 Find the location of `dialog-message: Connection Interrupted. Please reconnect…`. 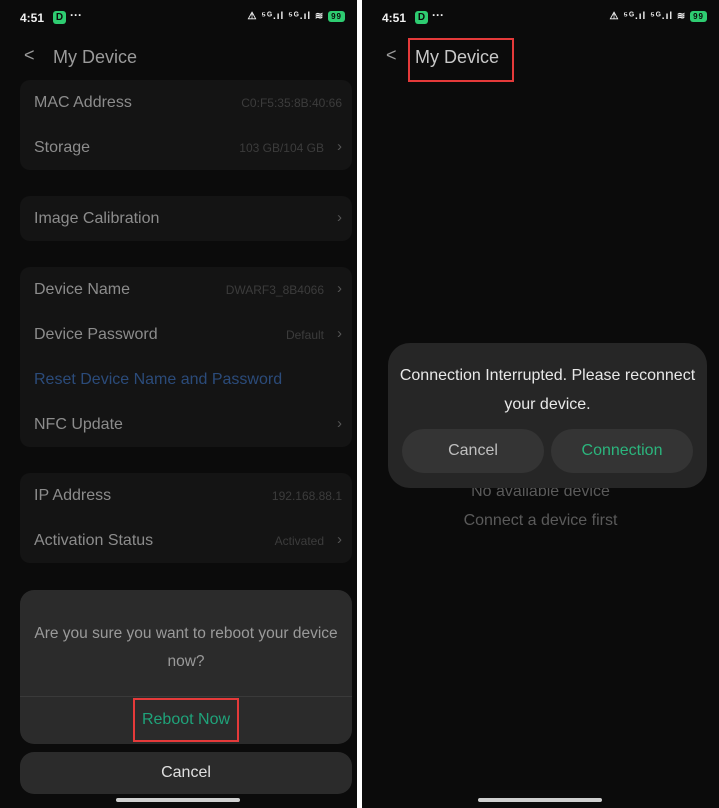

dialog-message: Connection Interrupted. Please reconnect… is located at coordinates (547, 390).